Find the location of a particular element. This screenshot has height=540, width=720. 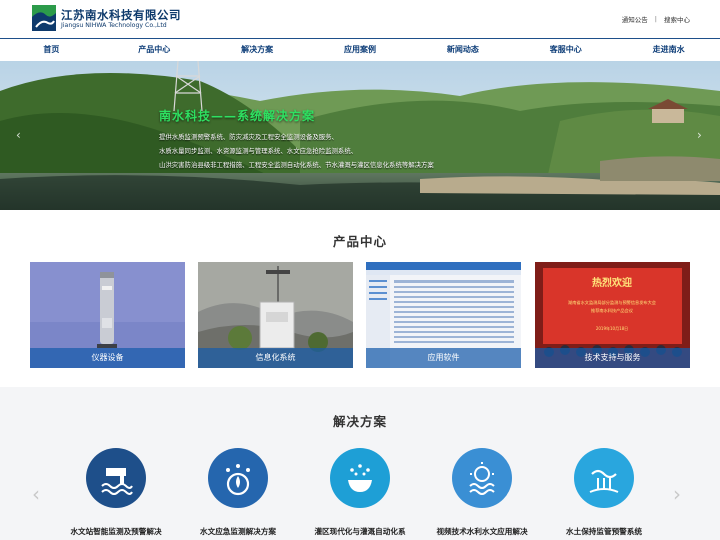

product-card-instruments: 仪器设备 is located at coordinates (107, 315).